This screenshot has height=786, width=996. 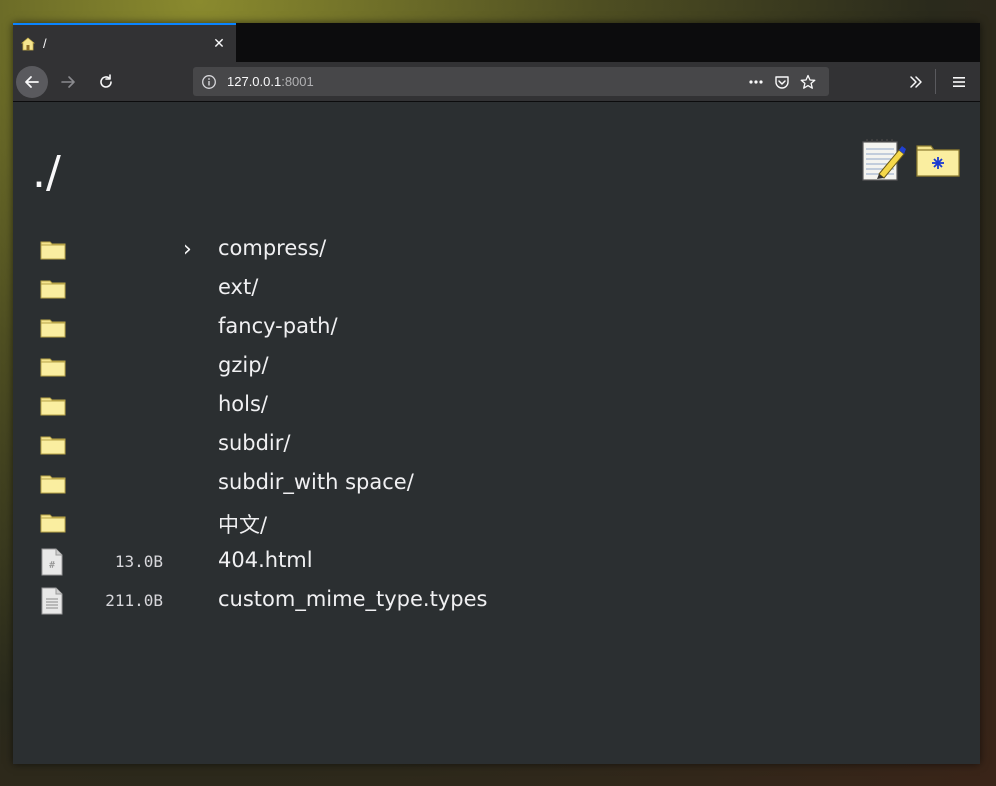 I want to click on tab-title: /, so click(x=45, y=43).